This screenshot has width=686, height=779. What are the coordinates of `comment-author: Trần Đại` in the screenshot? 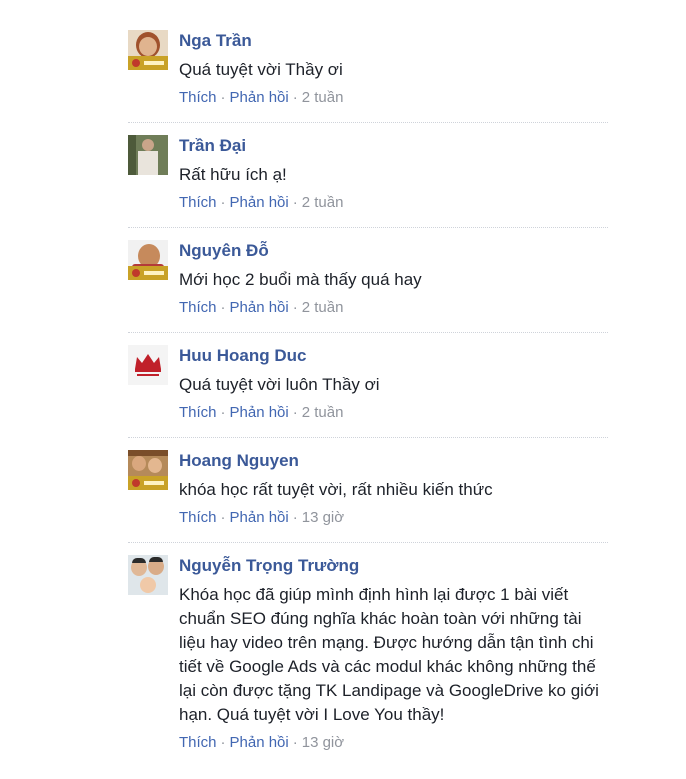 It's located at (393, 146).